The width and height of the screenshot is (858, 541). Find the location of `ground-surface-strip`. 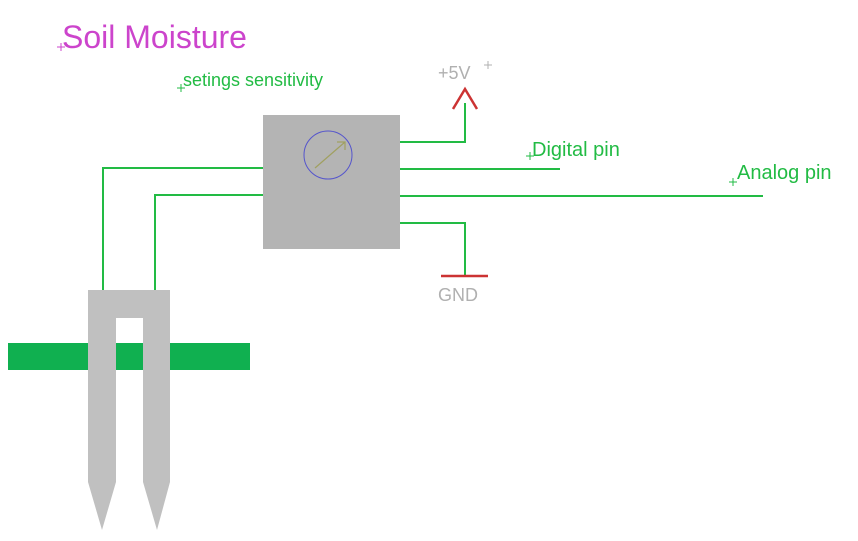

ground-surface-strip is located at coordinates (129, 356).